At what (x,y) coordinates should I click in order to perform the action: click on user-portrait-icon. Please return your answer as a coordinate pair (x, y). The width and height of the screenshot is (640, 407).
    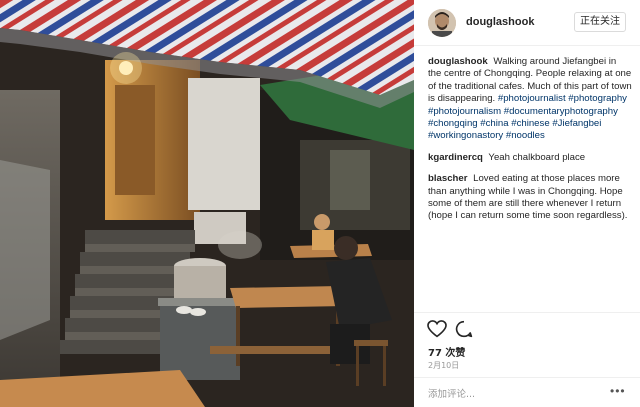
    Looking at the image, I should click on (442, 23).